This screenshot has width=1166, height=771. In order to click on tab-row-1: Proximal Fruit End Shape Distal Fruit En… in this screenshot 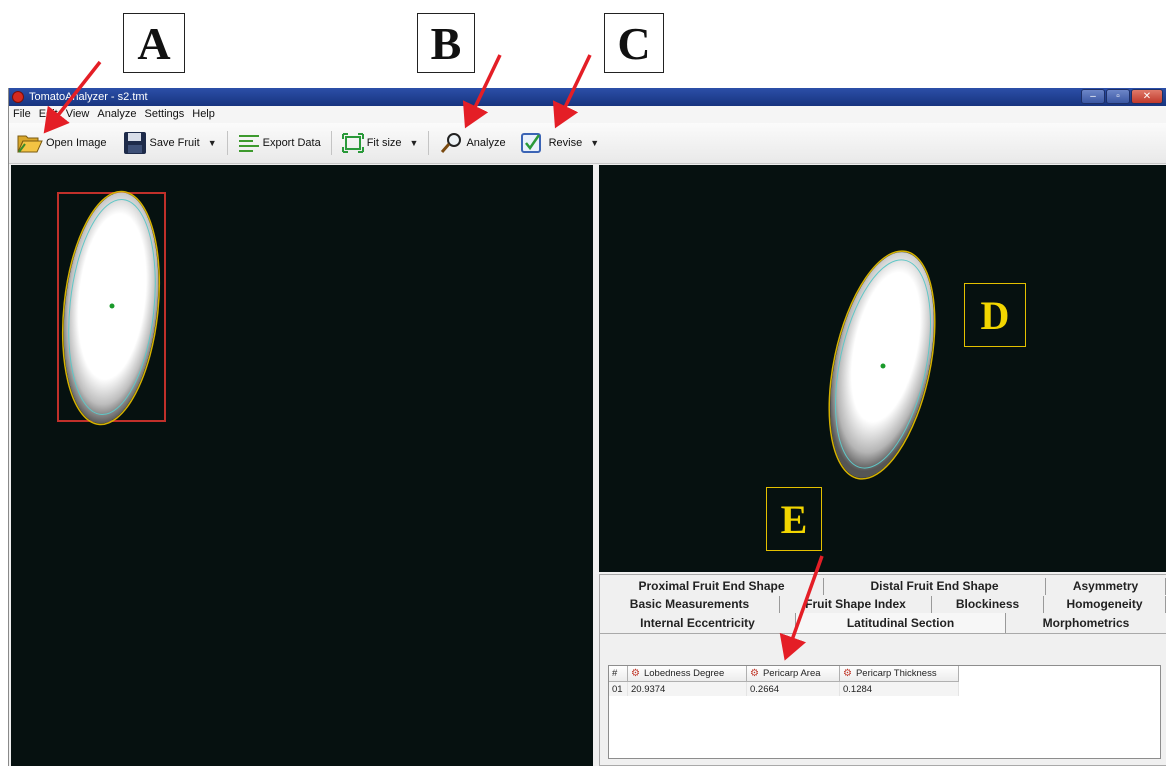, I will do `click(883, 586)`.